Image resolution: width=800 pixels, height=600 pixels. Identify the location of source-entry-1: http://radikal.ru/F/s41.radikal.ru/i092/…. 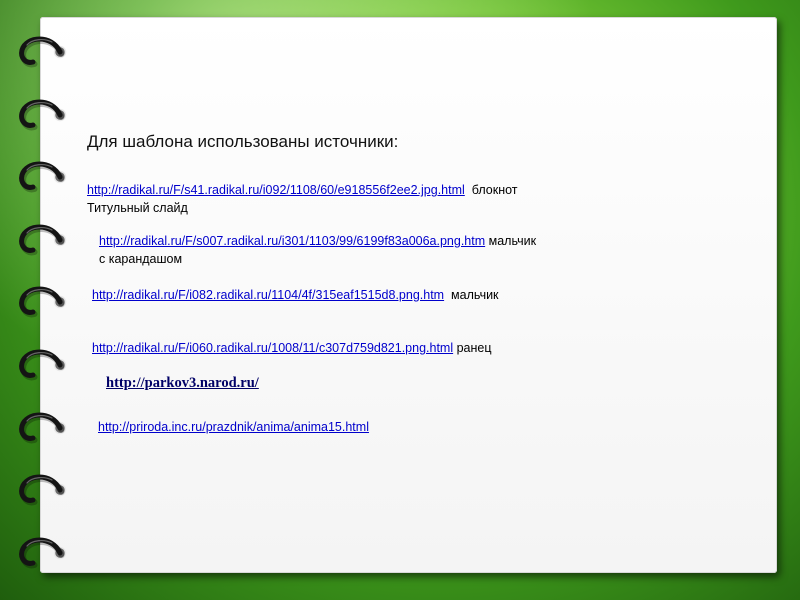
(302, 199).